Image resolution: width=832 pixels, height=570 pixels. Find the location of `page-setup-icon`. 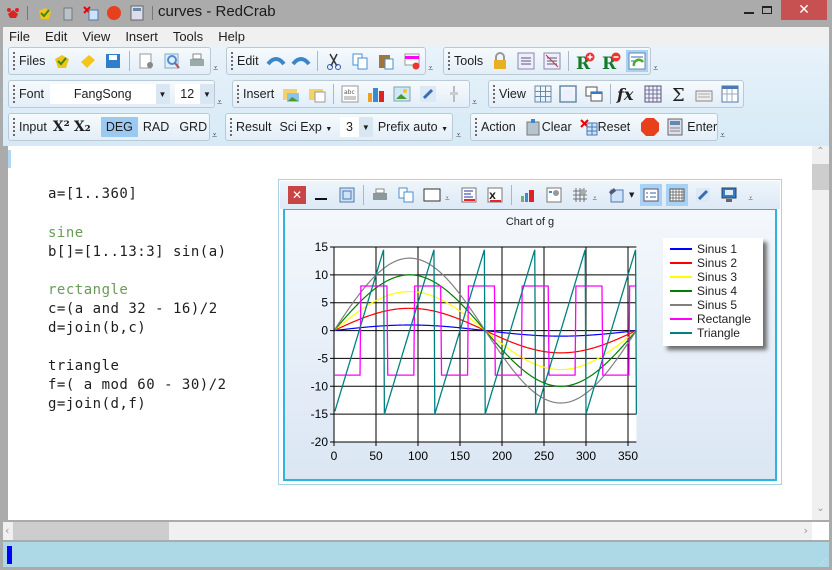

page-setup-icon is located at coordinates (146, 61).